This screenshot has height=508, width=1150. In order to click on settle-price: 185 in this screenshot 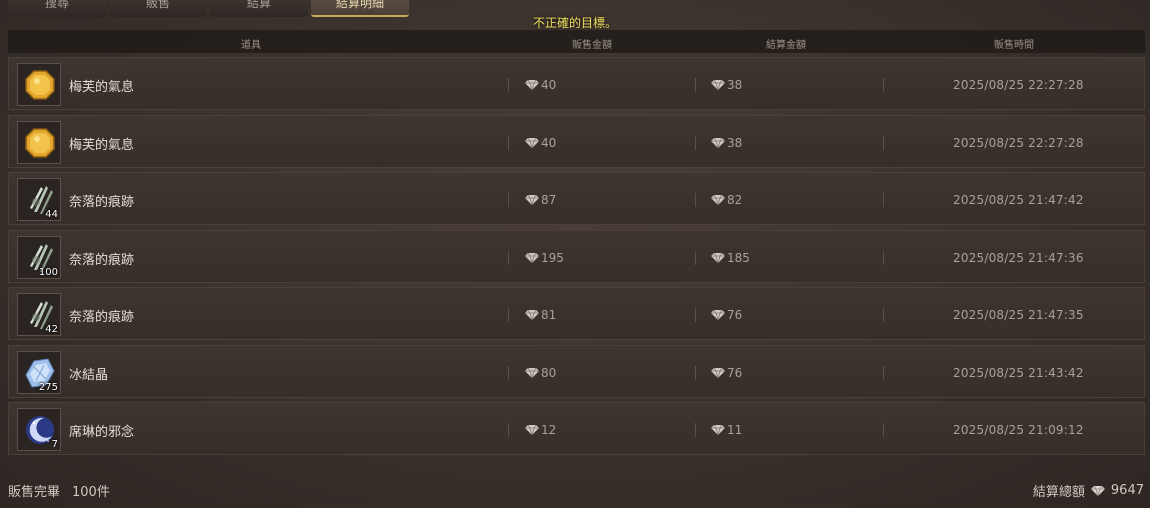, I will do `click(730, 258)`.